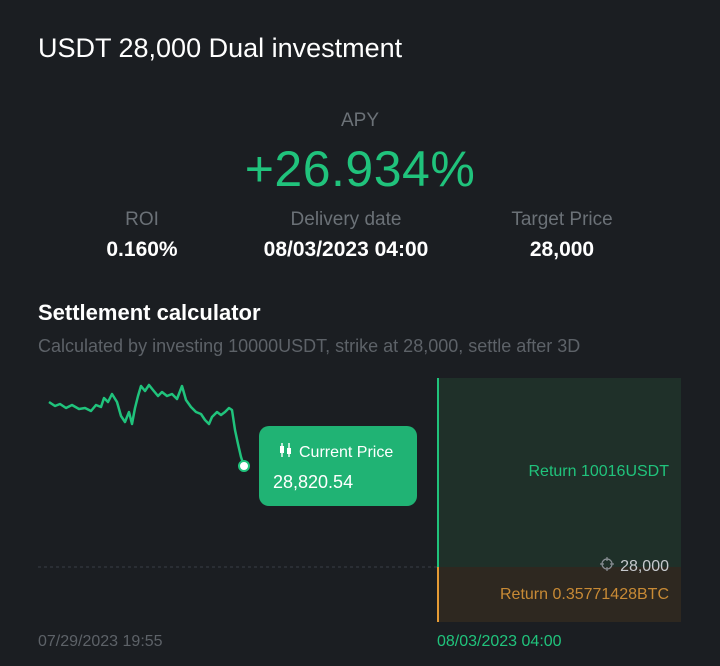 The width and height of the screenshot is (720, 666). What do you see at coordinates (607, 566) in the screenshot?
I see `crosshair-icon` at bounding box center [607, 566].